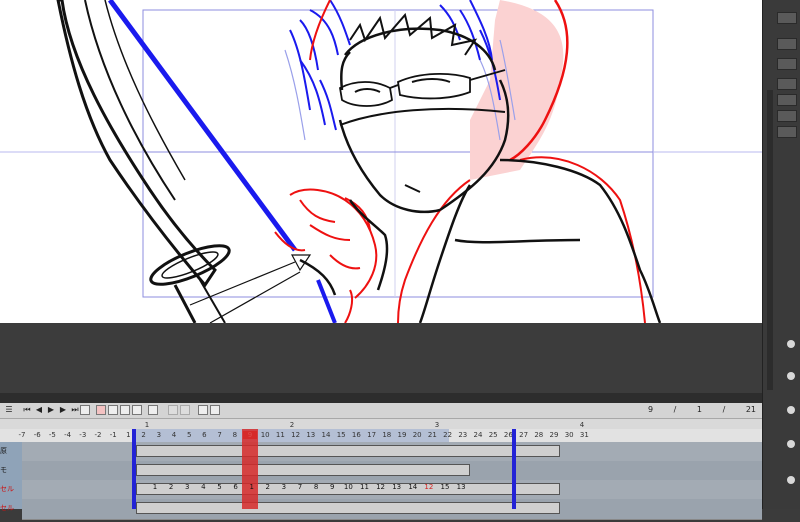 The width and height of the screenshot is (800, 522). What do you see at coordinates (554, 435) in the screenshot?
I see `frame-number: 29` at bounding box center [554, 435].